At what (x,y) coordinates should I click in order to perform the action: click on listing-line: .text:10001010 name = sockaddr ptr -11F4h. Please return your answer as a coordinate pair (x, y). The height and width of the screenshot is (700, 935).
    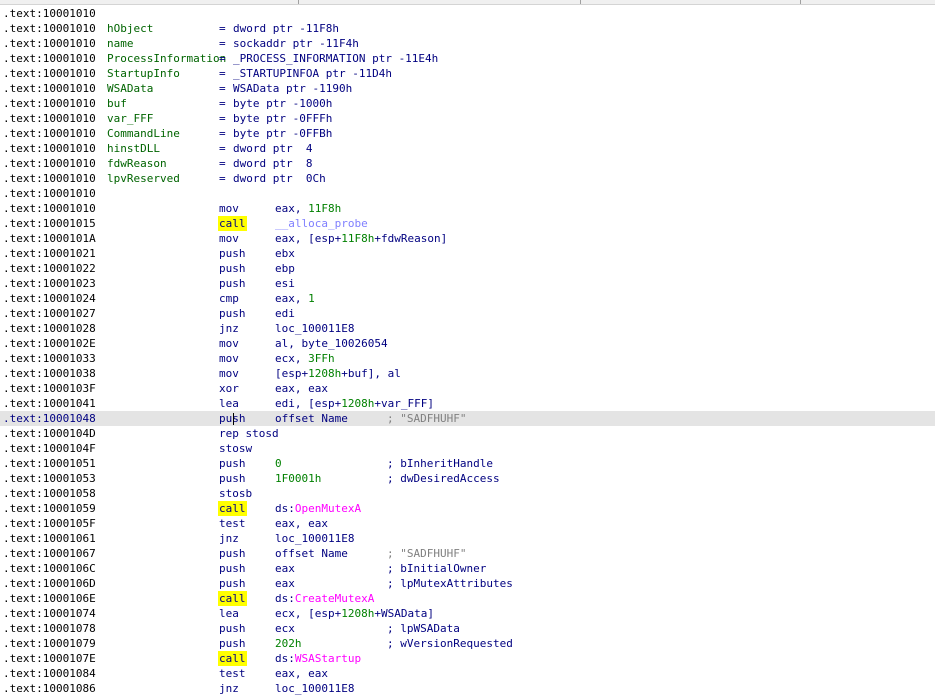
    Looking at the image, I should click on (467, 43).